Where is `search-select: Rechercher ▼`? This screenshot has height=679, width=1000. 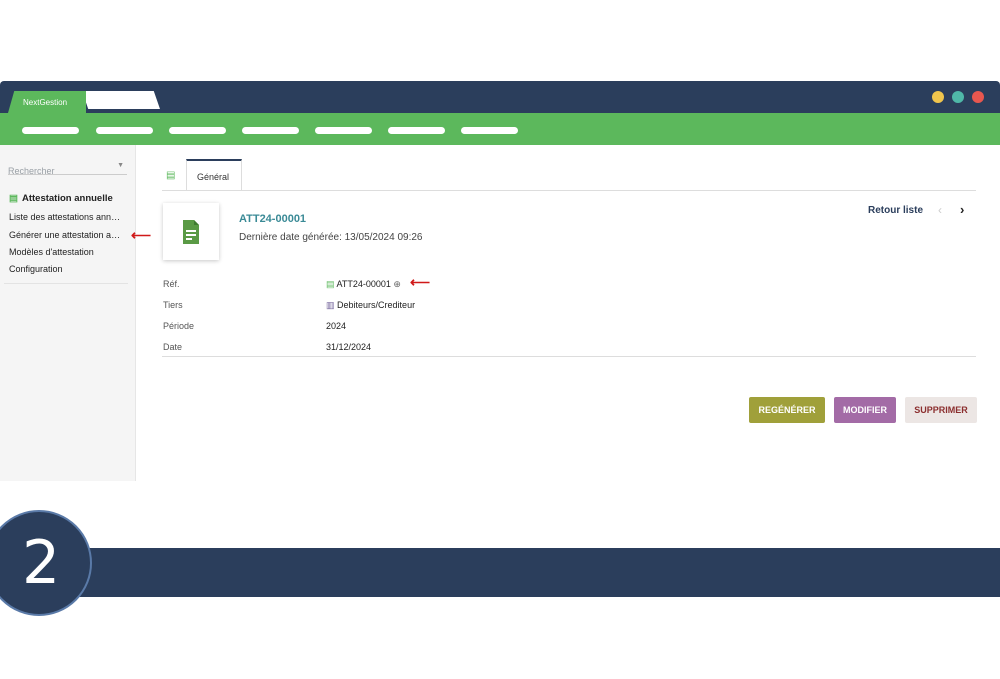
search-select: Rechercher ▼ is located at coordinates (67, 168).